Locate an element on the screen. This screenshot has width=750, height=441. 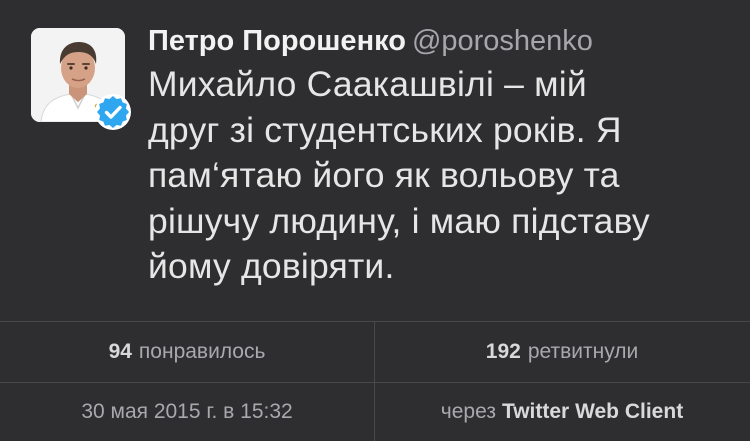
tweet-text-line: друг зі студентських років. Я is located at coordinates (385, 129).